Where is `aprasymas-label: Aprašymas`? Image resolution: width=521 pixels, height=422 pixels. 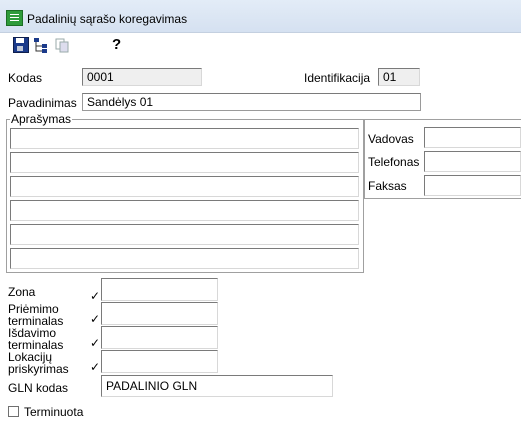 aprasymas-label: Aprašymas is located at coordinates (41, 119).